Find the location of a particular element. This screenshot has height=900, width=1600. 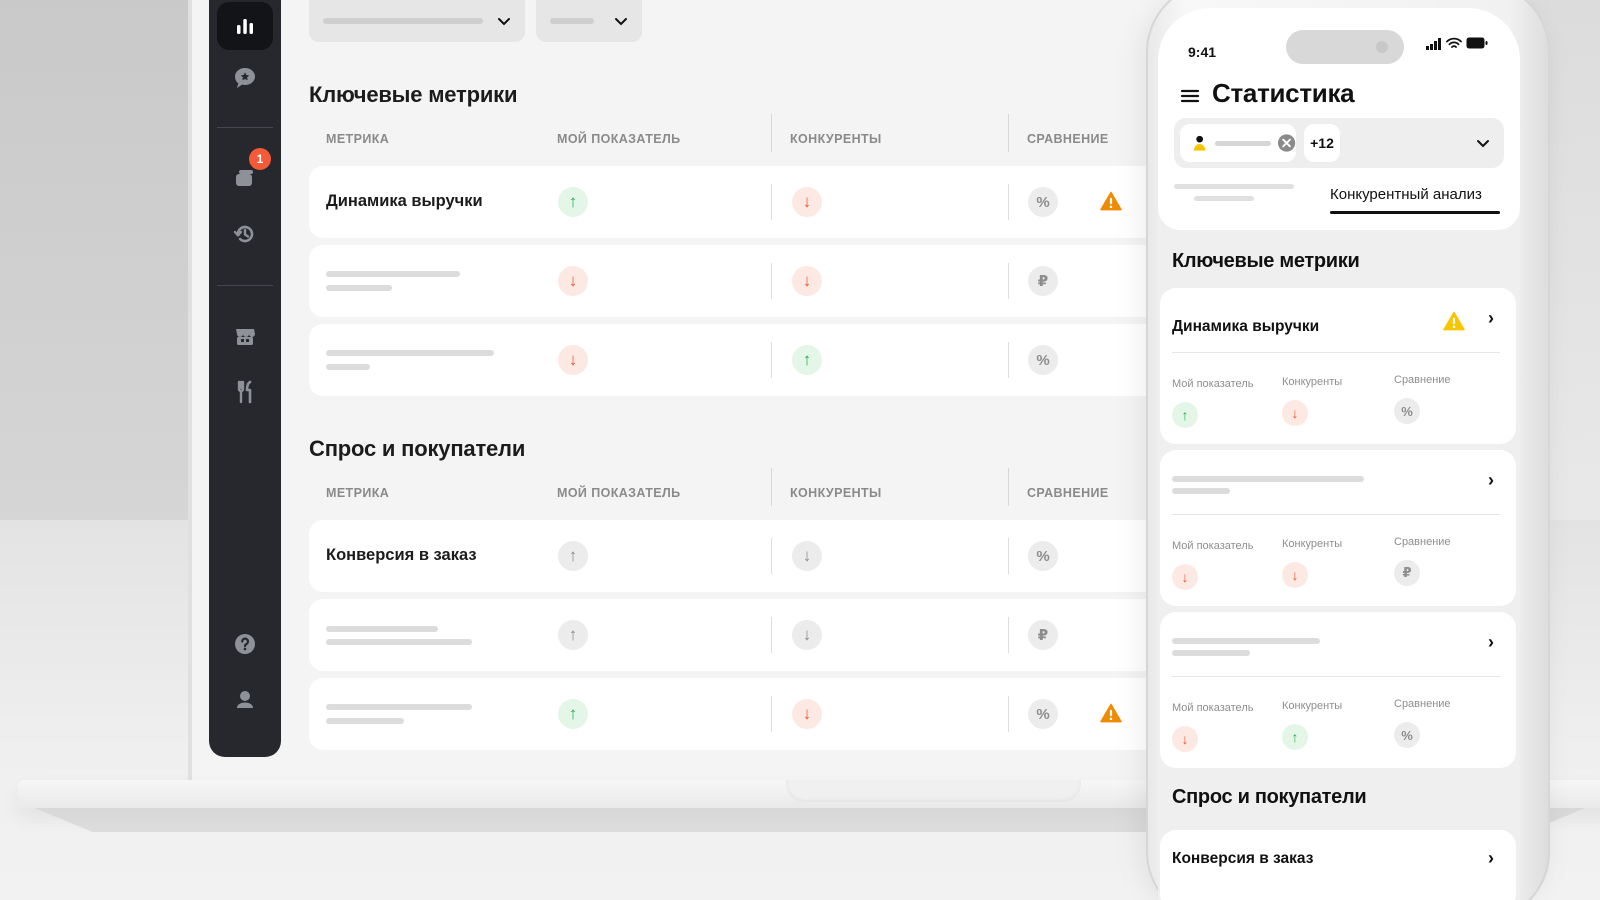

sidebar-item-reviews is located at coordinates (245, 78).